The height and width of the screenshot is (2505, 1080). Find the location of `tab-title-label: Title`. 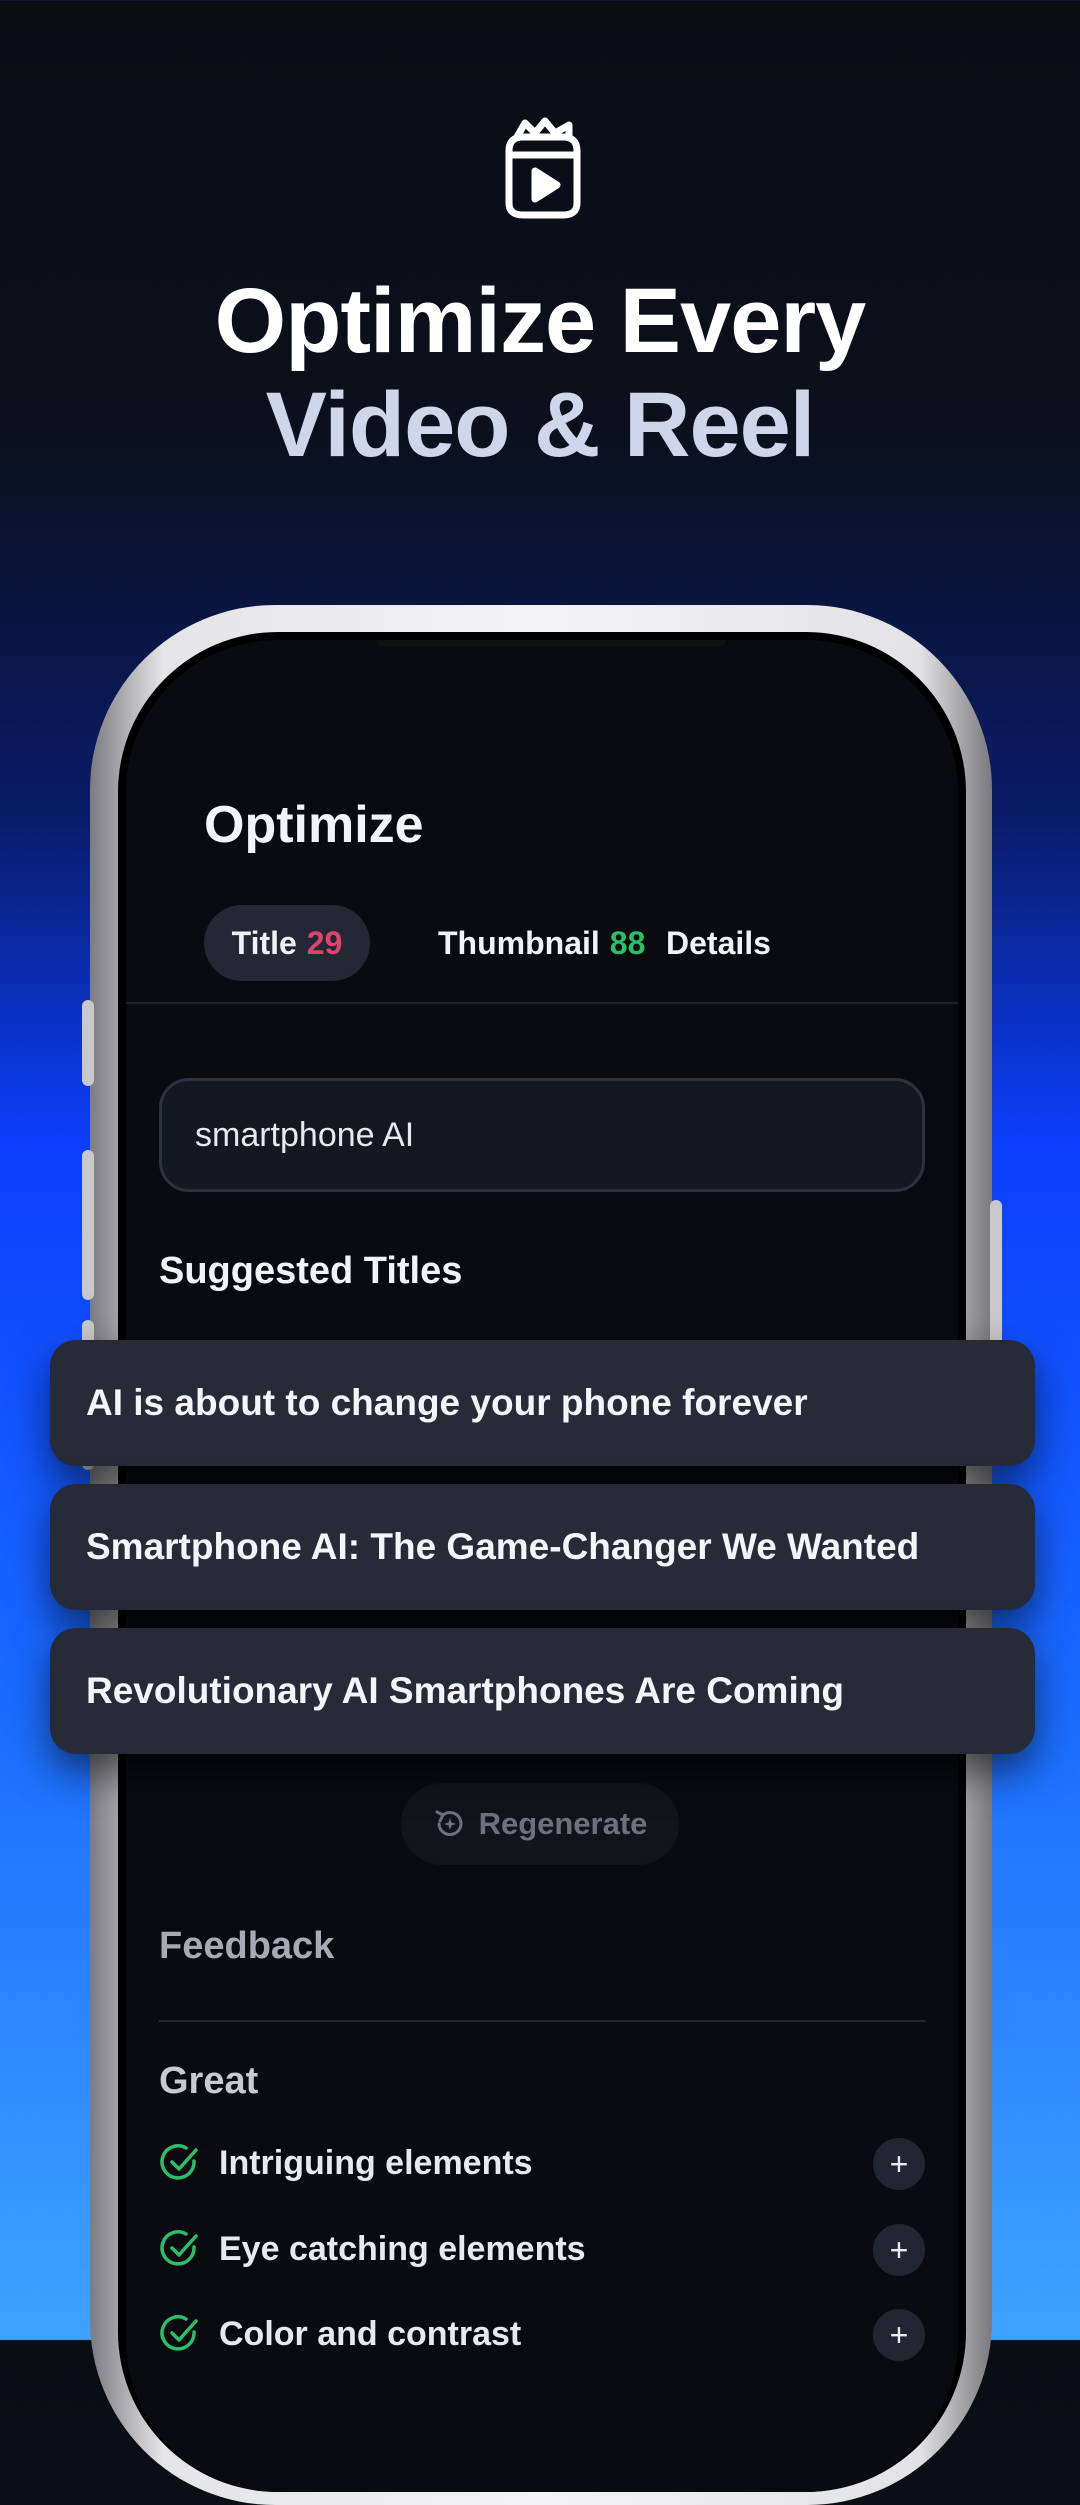

tab-title-label: Title is located at coordinates (264, 942).